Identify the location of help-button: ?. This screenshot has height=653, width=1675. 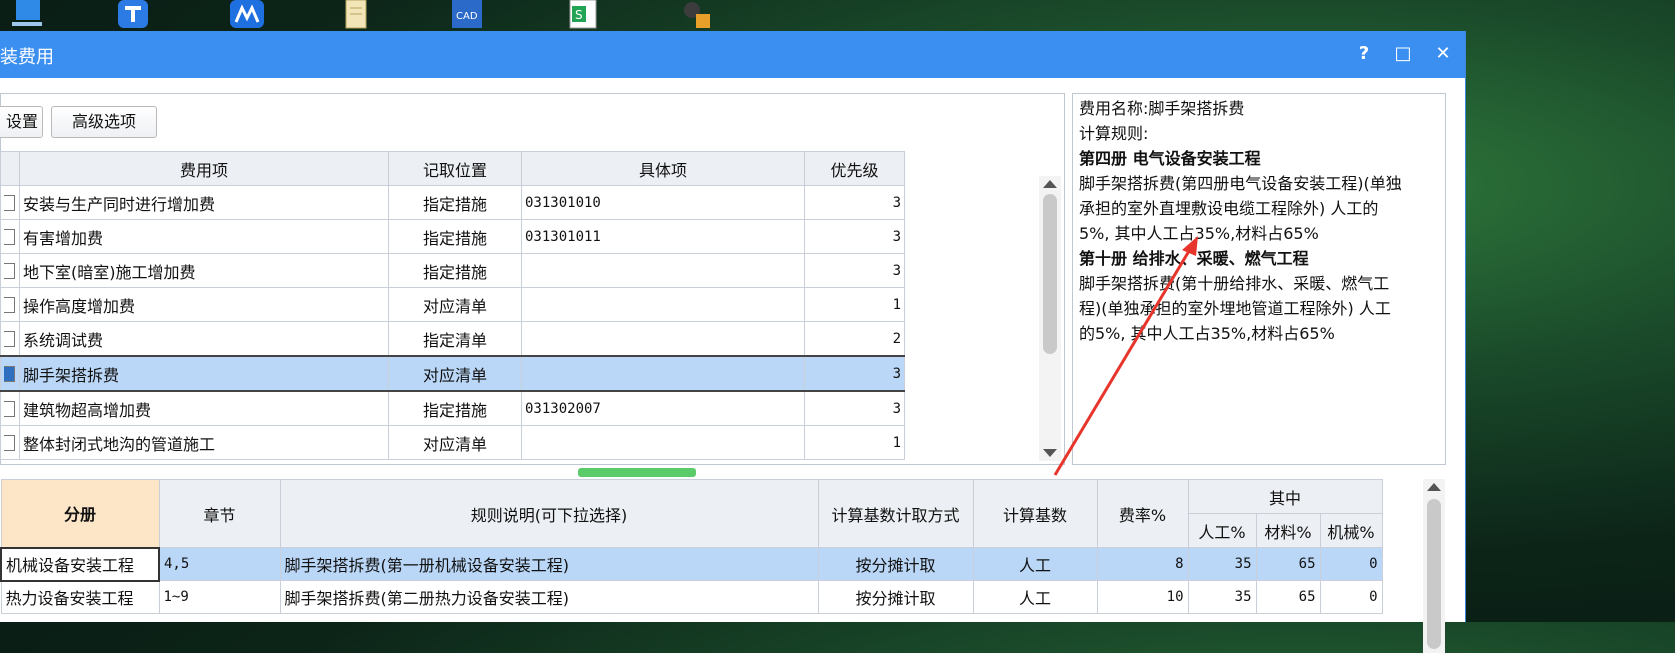
(1364, 54).